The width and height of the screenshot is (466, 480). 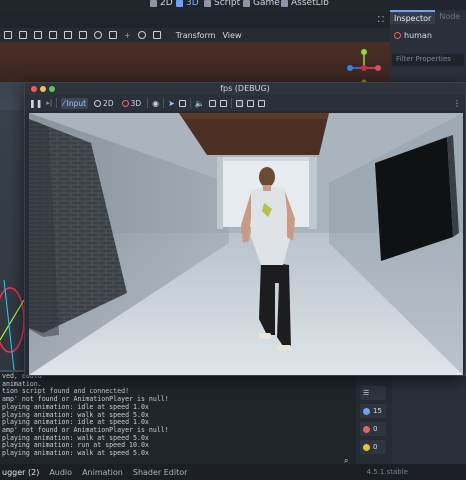 What do you see at coordinates (261, 4) in the screenshot?
I see `mode-game: Game` at bounding box center [261, 4].